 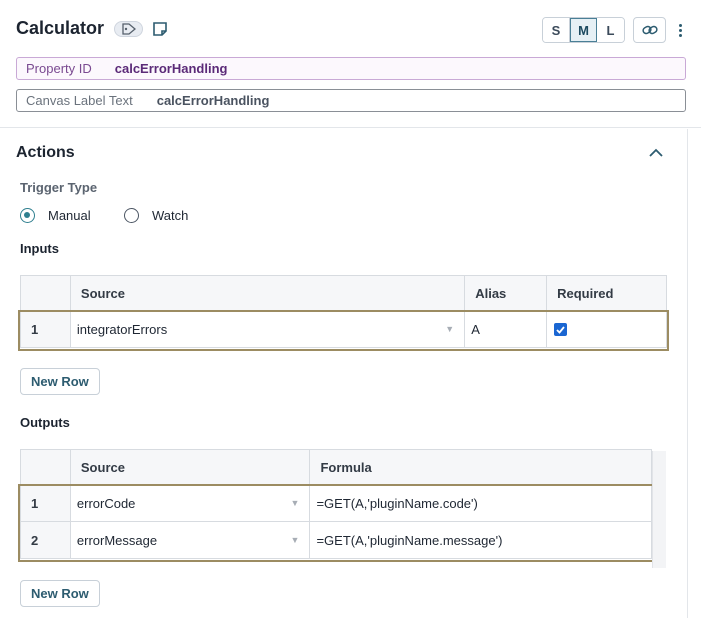 I want to click on required-cell, so click(x=606, y=329).